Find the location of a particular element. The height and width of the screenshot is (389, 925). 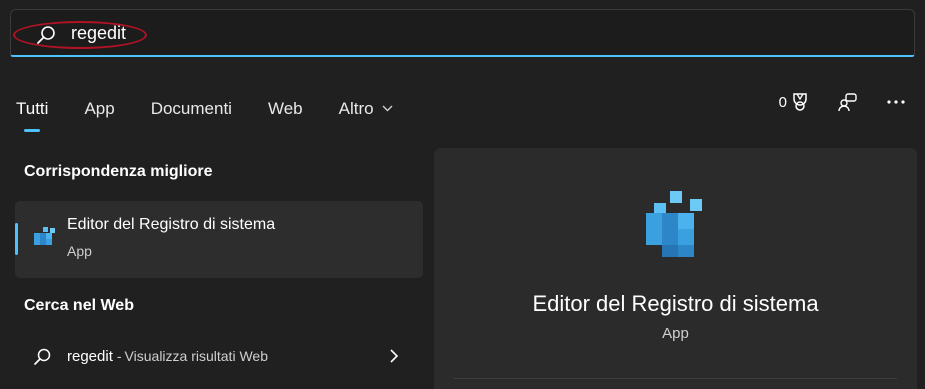

tab-documenti: Documenti is located at coordinates (191, 109).